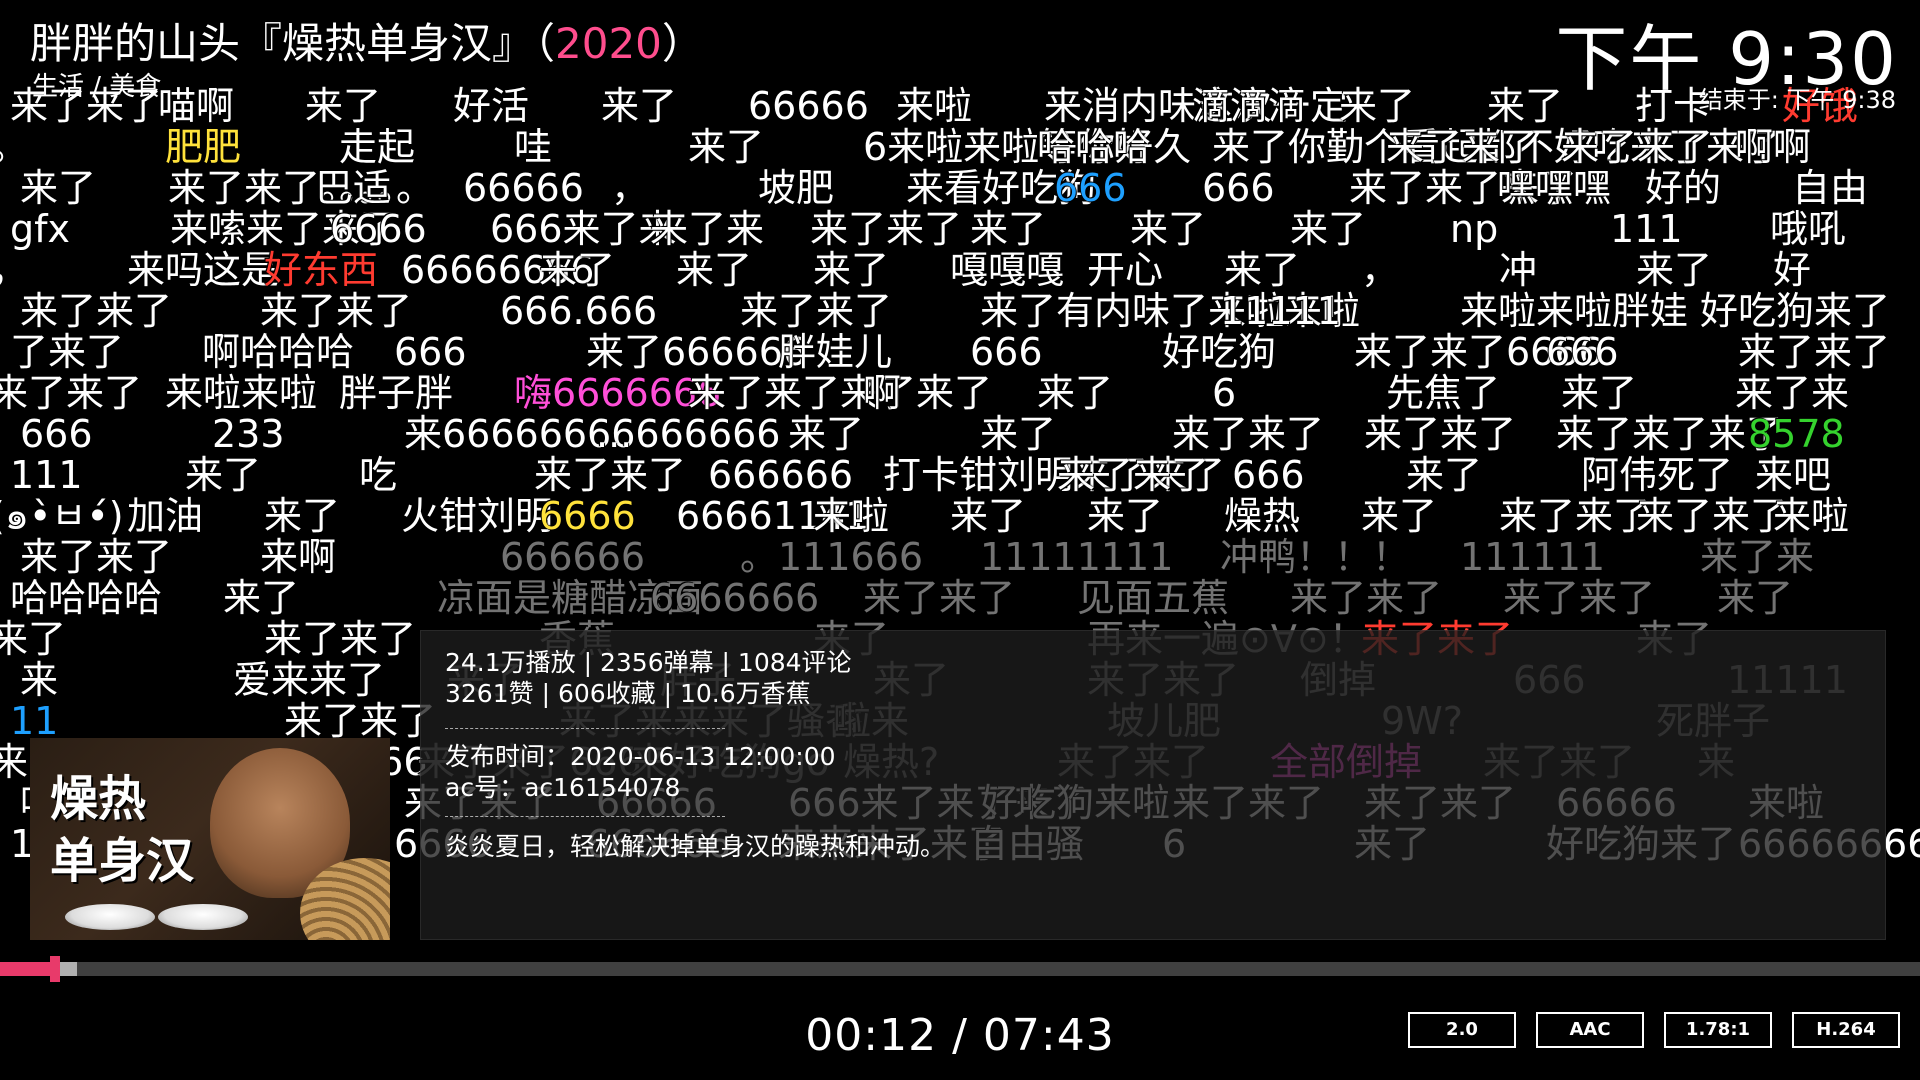  What do you see at coordinates (1077, 557) in the screenshot?
I see `danmaku-comment: 11111111` at bounding box center [1077, 557].